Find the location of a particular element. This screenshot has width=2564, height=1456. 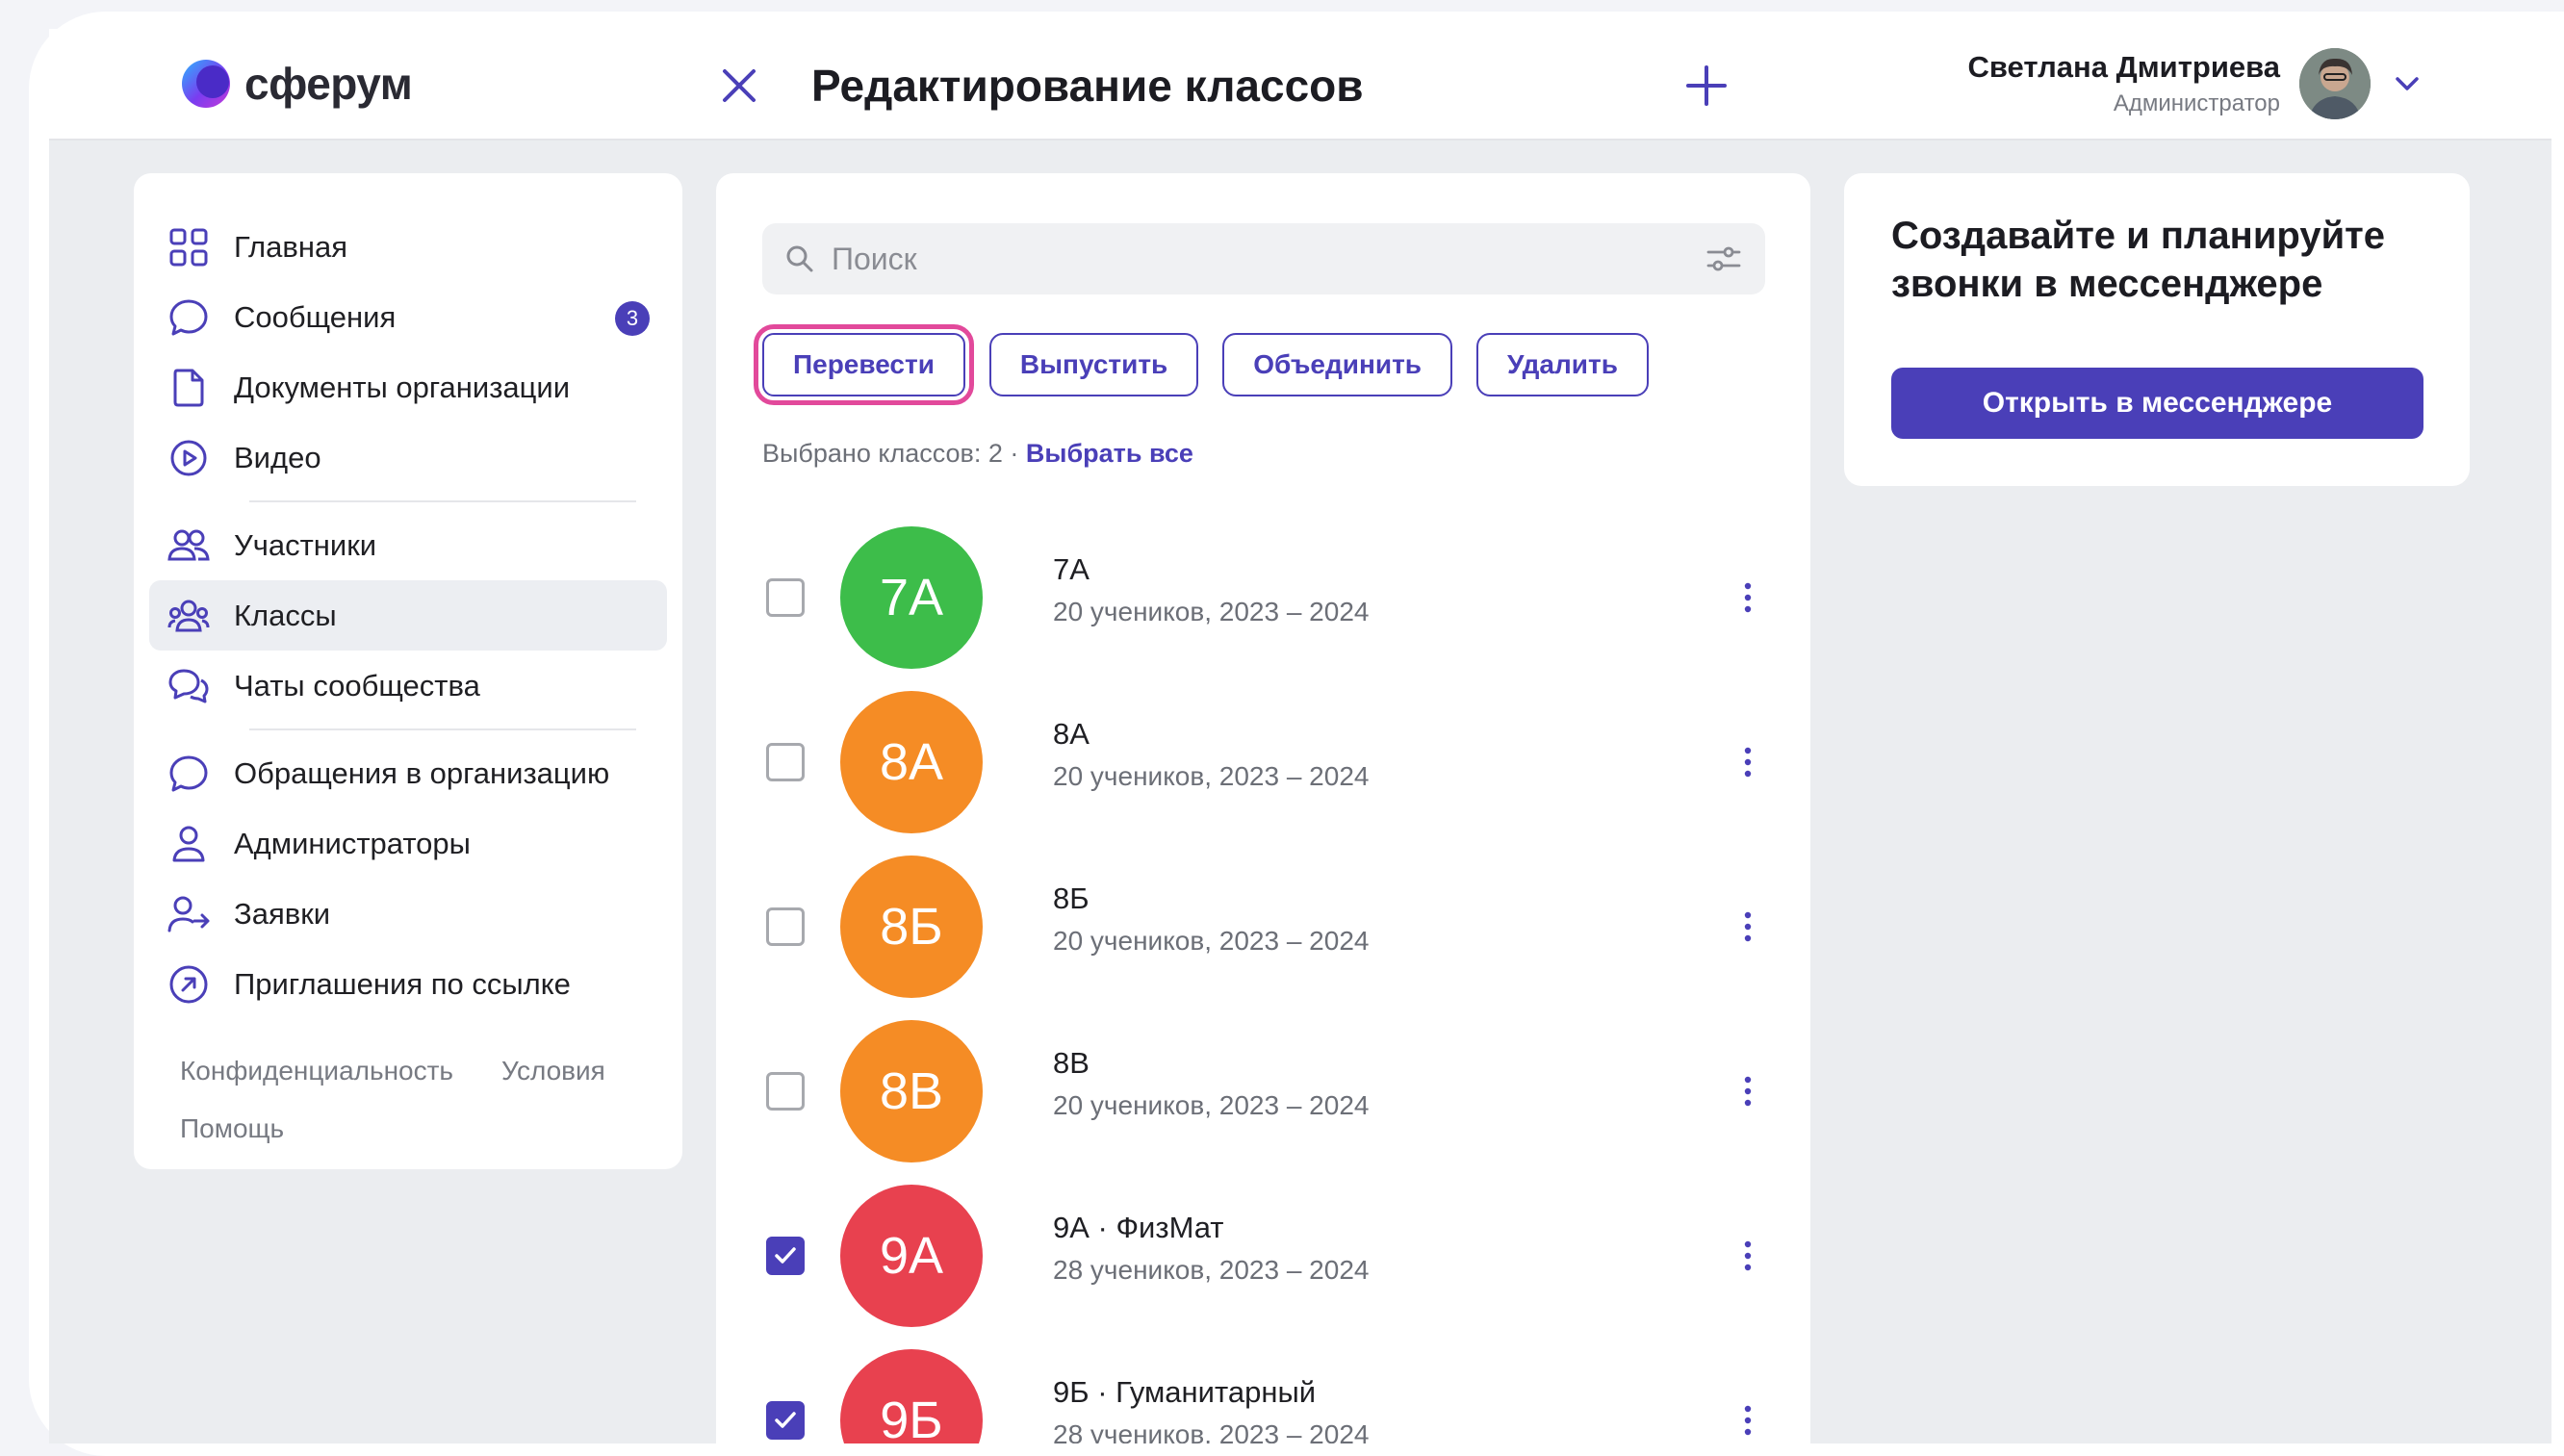

sidebar-item-label: Классы is located at coordinates (285, 615).